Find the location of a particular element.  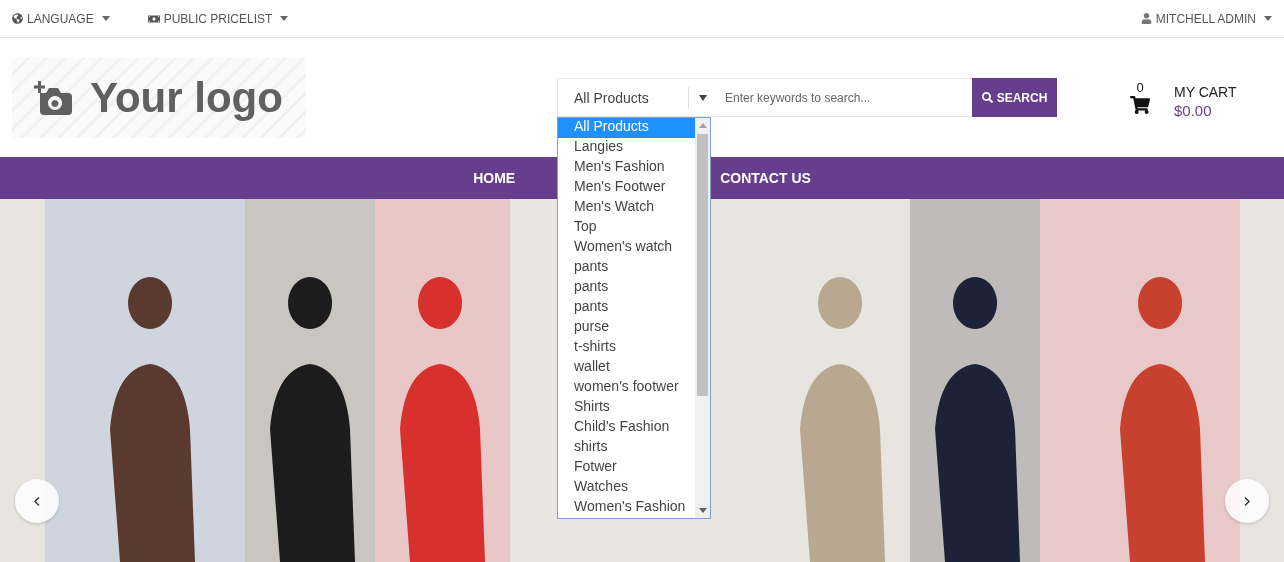

search-icon is located at coordinates (987, 97).